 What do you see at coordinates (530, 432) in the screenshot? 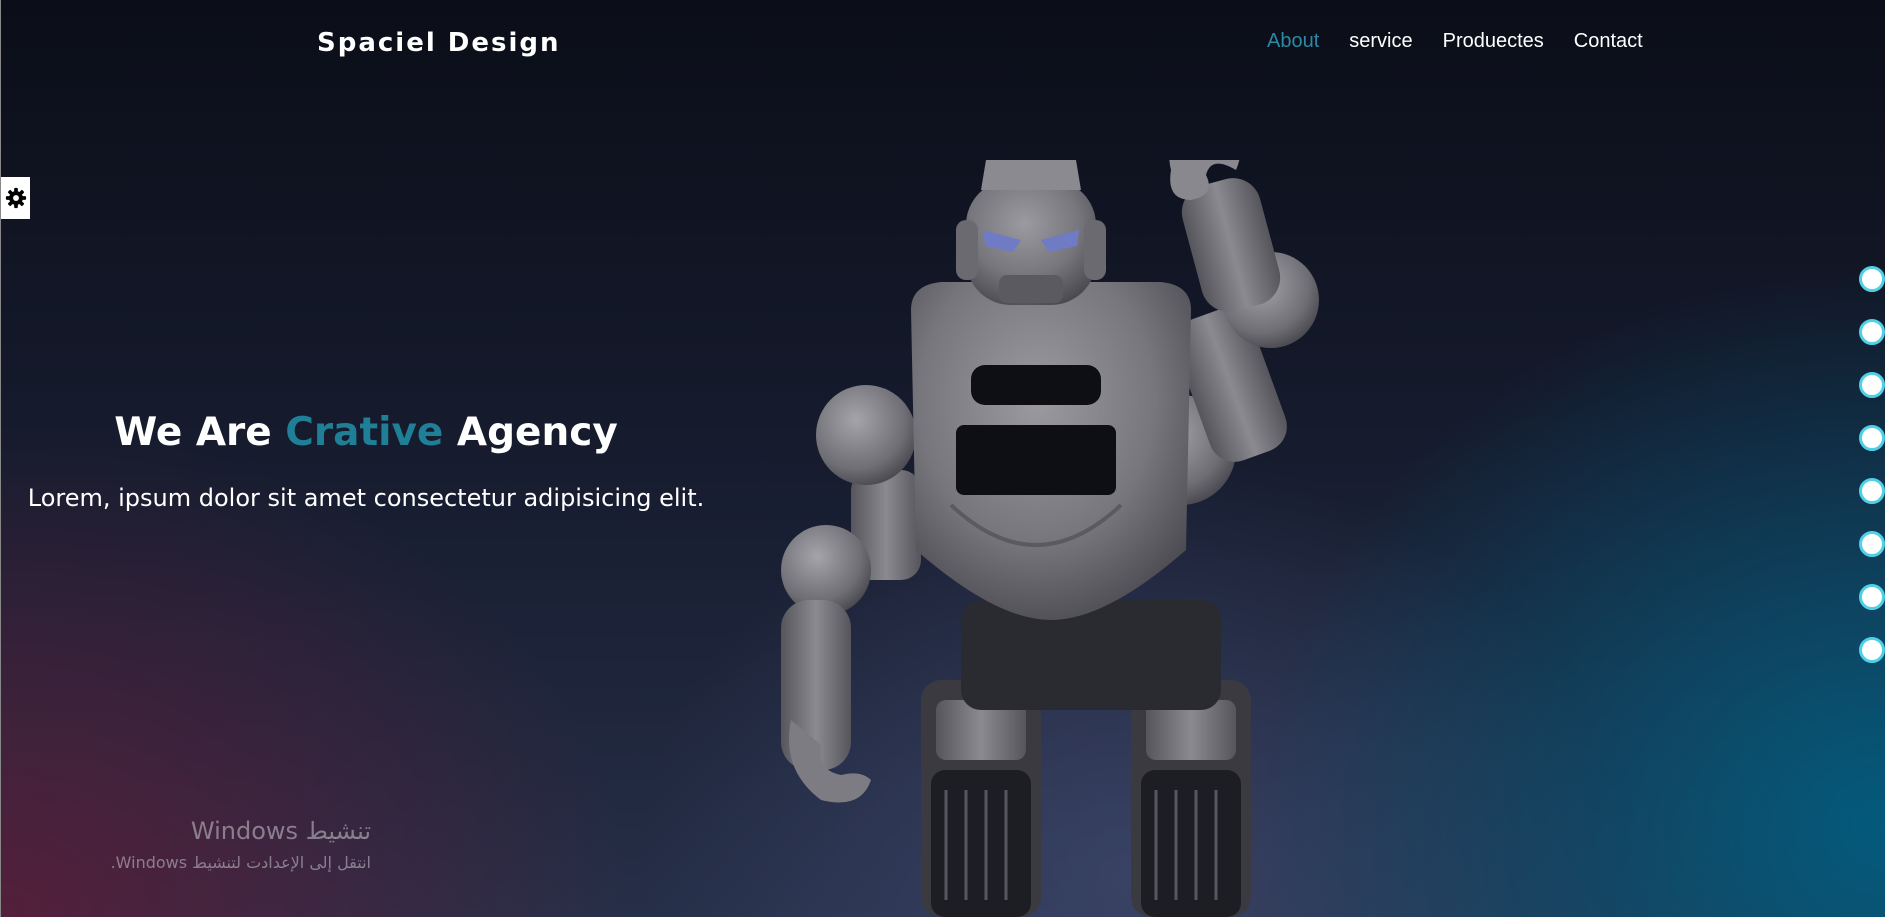
I see `hero-title-suffix: Agency` at bounding box center [530, 432].